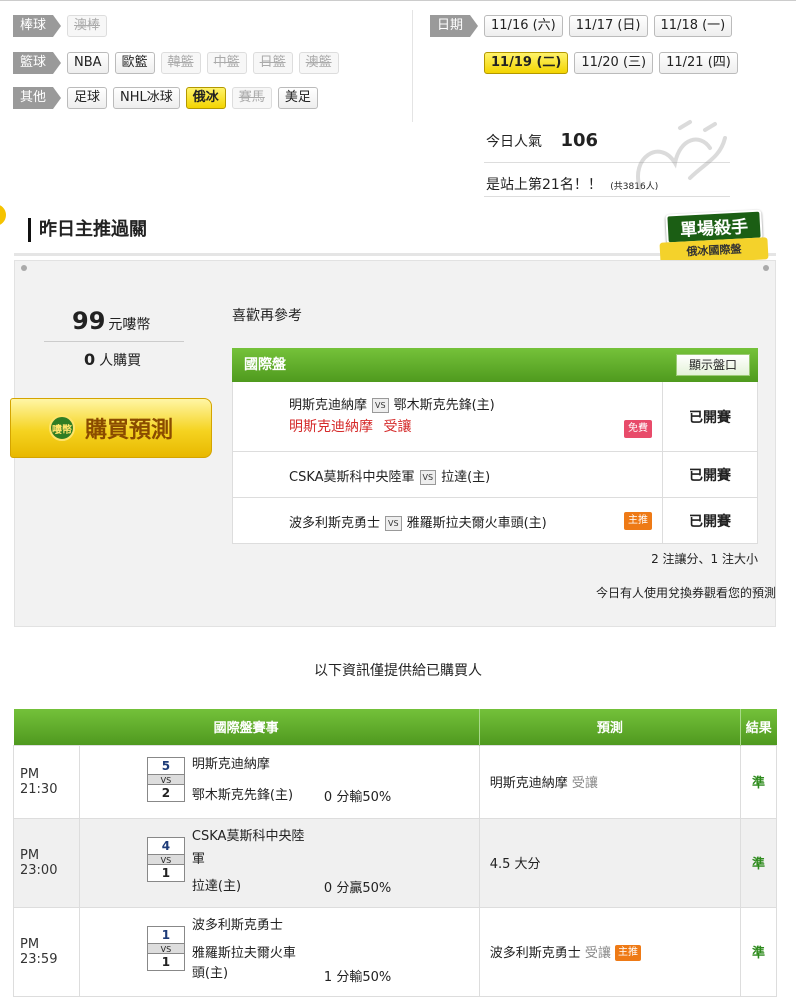 This screenshot has height=1000, width=796. Describe the element at coordinates (272, 63) in the screenshot. I see `nav-item-japan-basketball: 日籃` at that location.